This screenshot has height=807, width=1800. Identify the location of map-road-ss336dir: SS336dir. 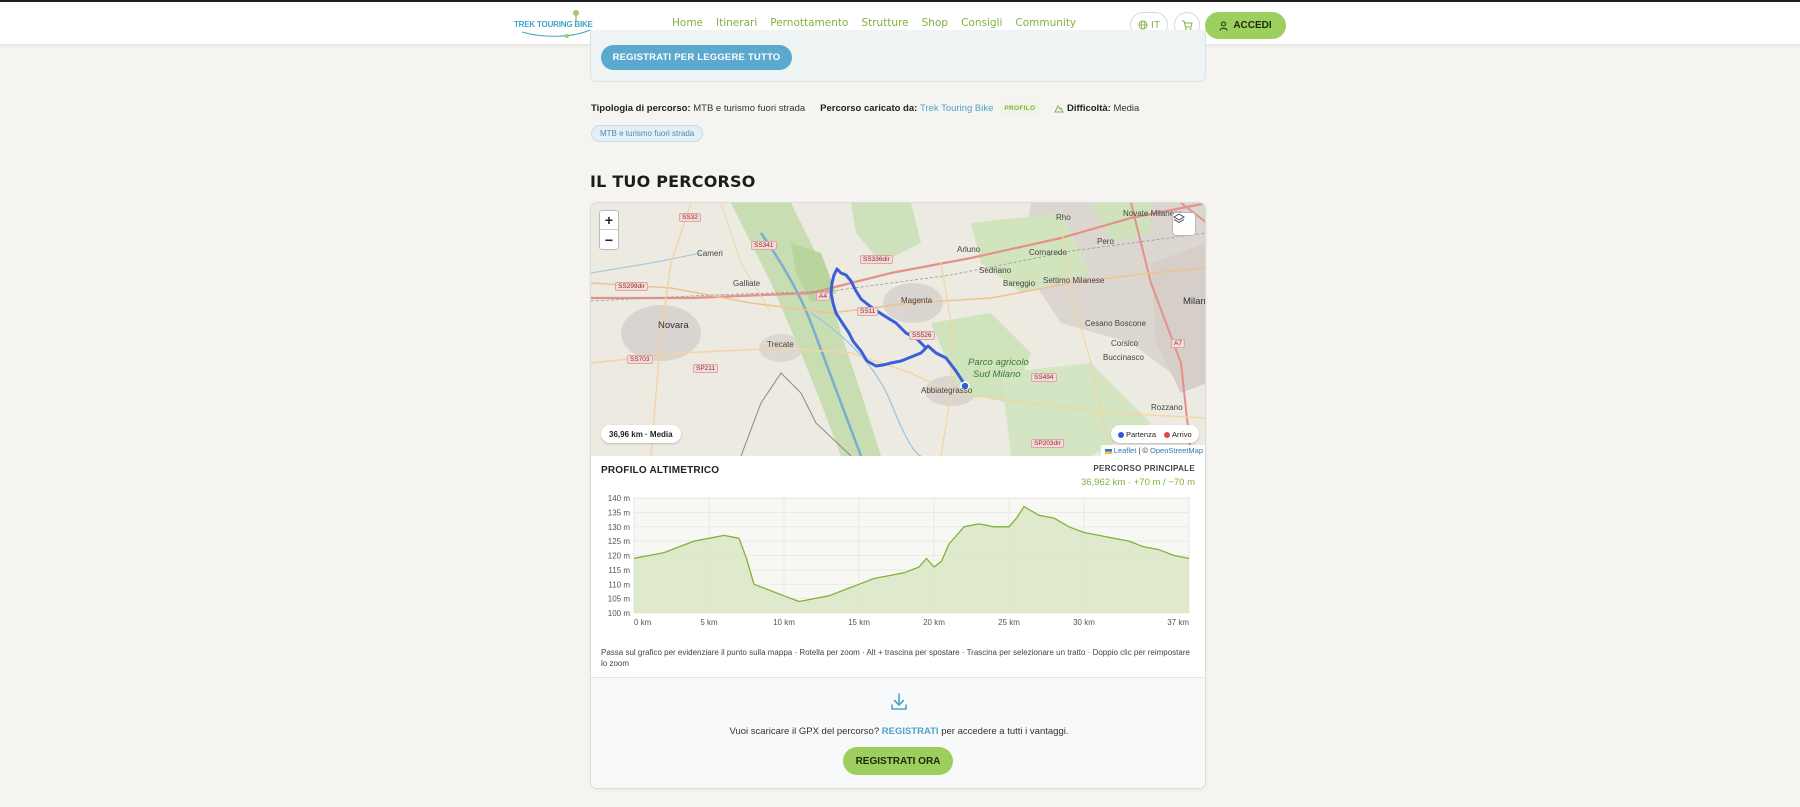
(876, 259).